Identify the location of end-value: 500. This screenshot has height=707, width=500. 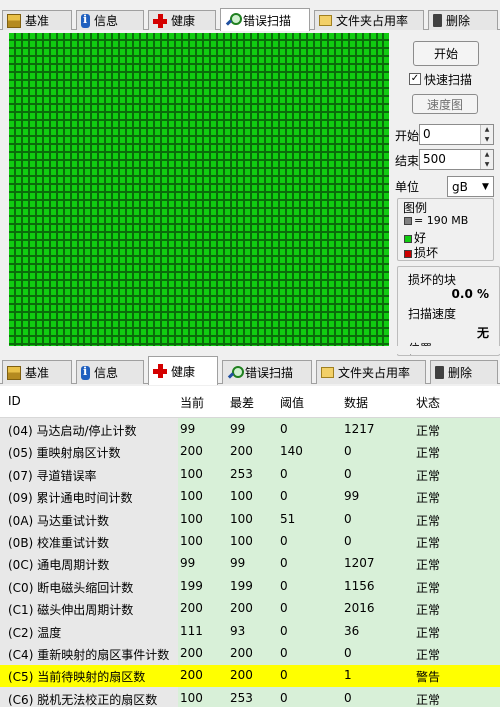
(450, 159).